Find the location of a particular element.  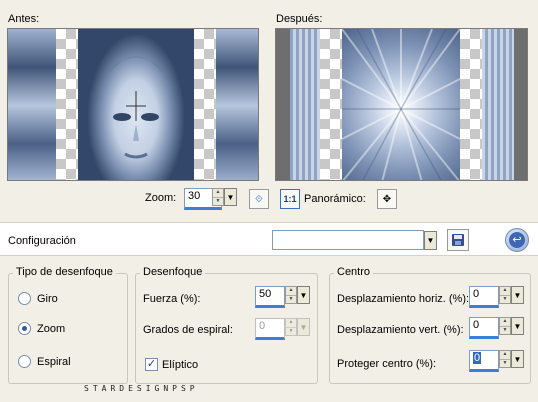

move-arrows-icon: ✥ is located at coordinates (387, 199).